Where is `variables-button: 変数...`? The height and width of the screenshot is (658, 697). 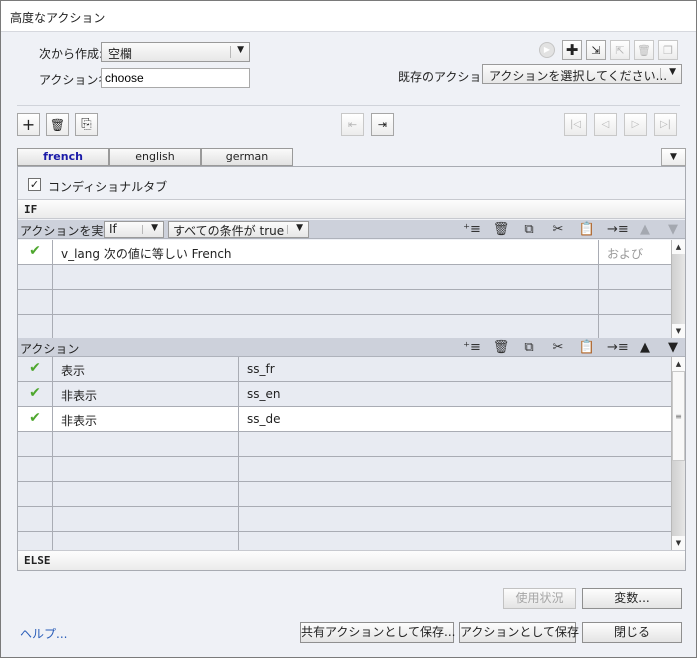 variables-button: 変数... is located at coordinates (632, 598).